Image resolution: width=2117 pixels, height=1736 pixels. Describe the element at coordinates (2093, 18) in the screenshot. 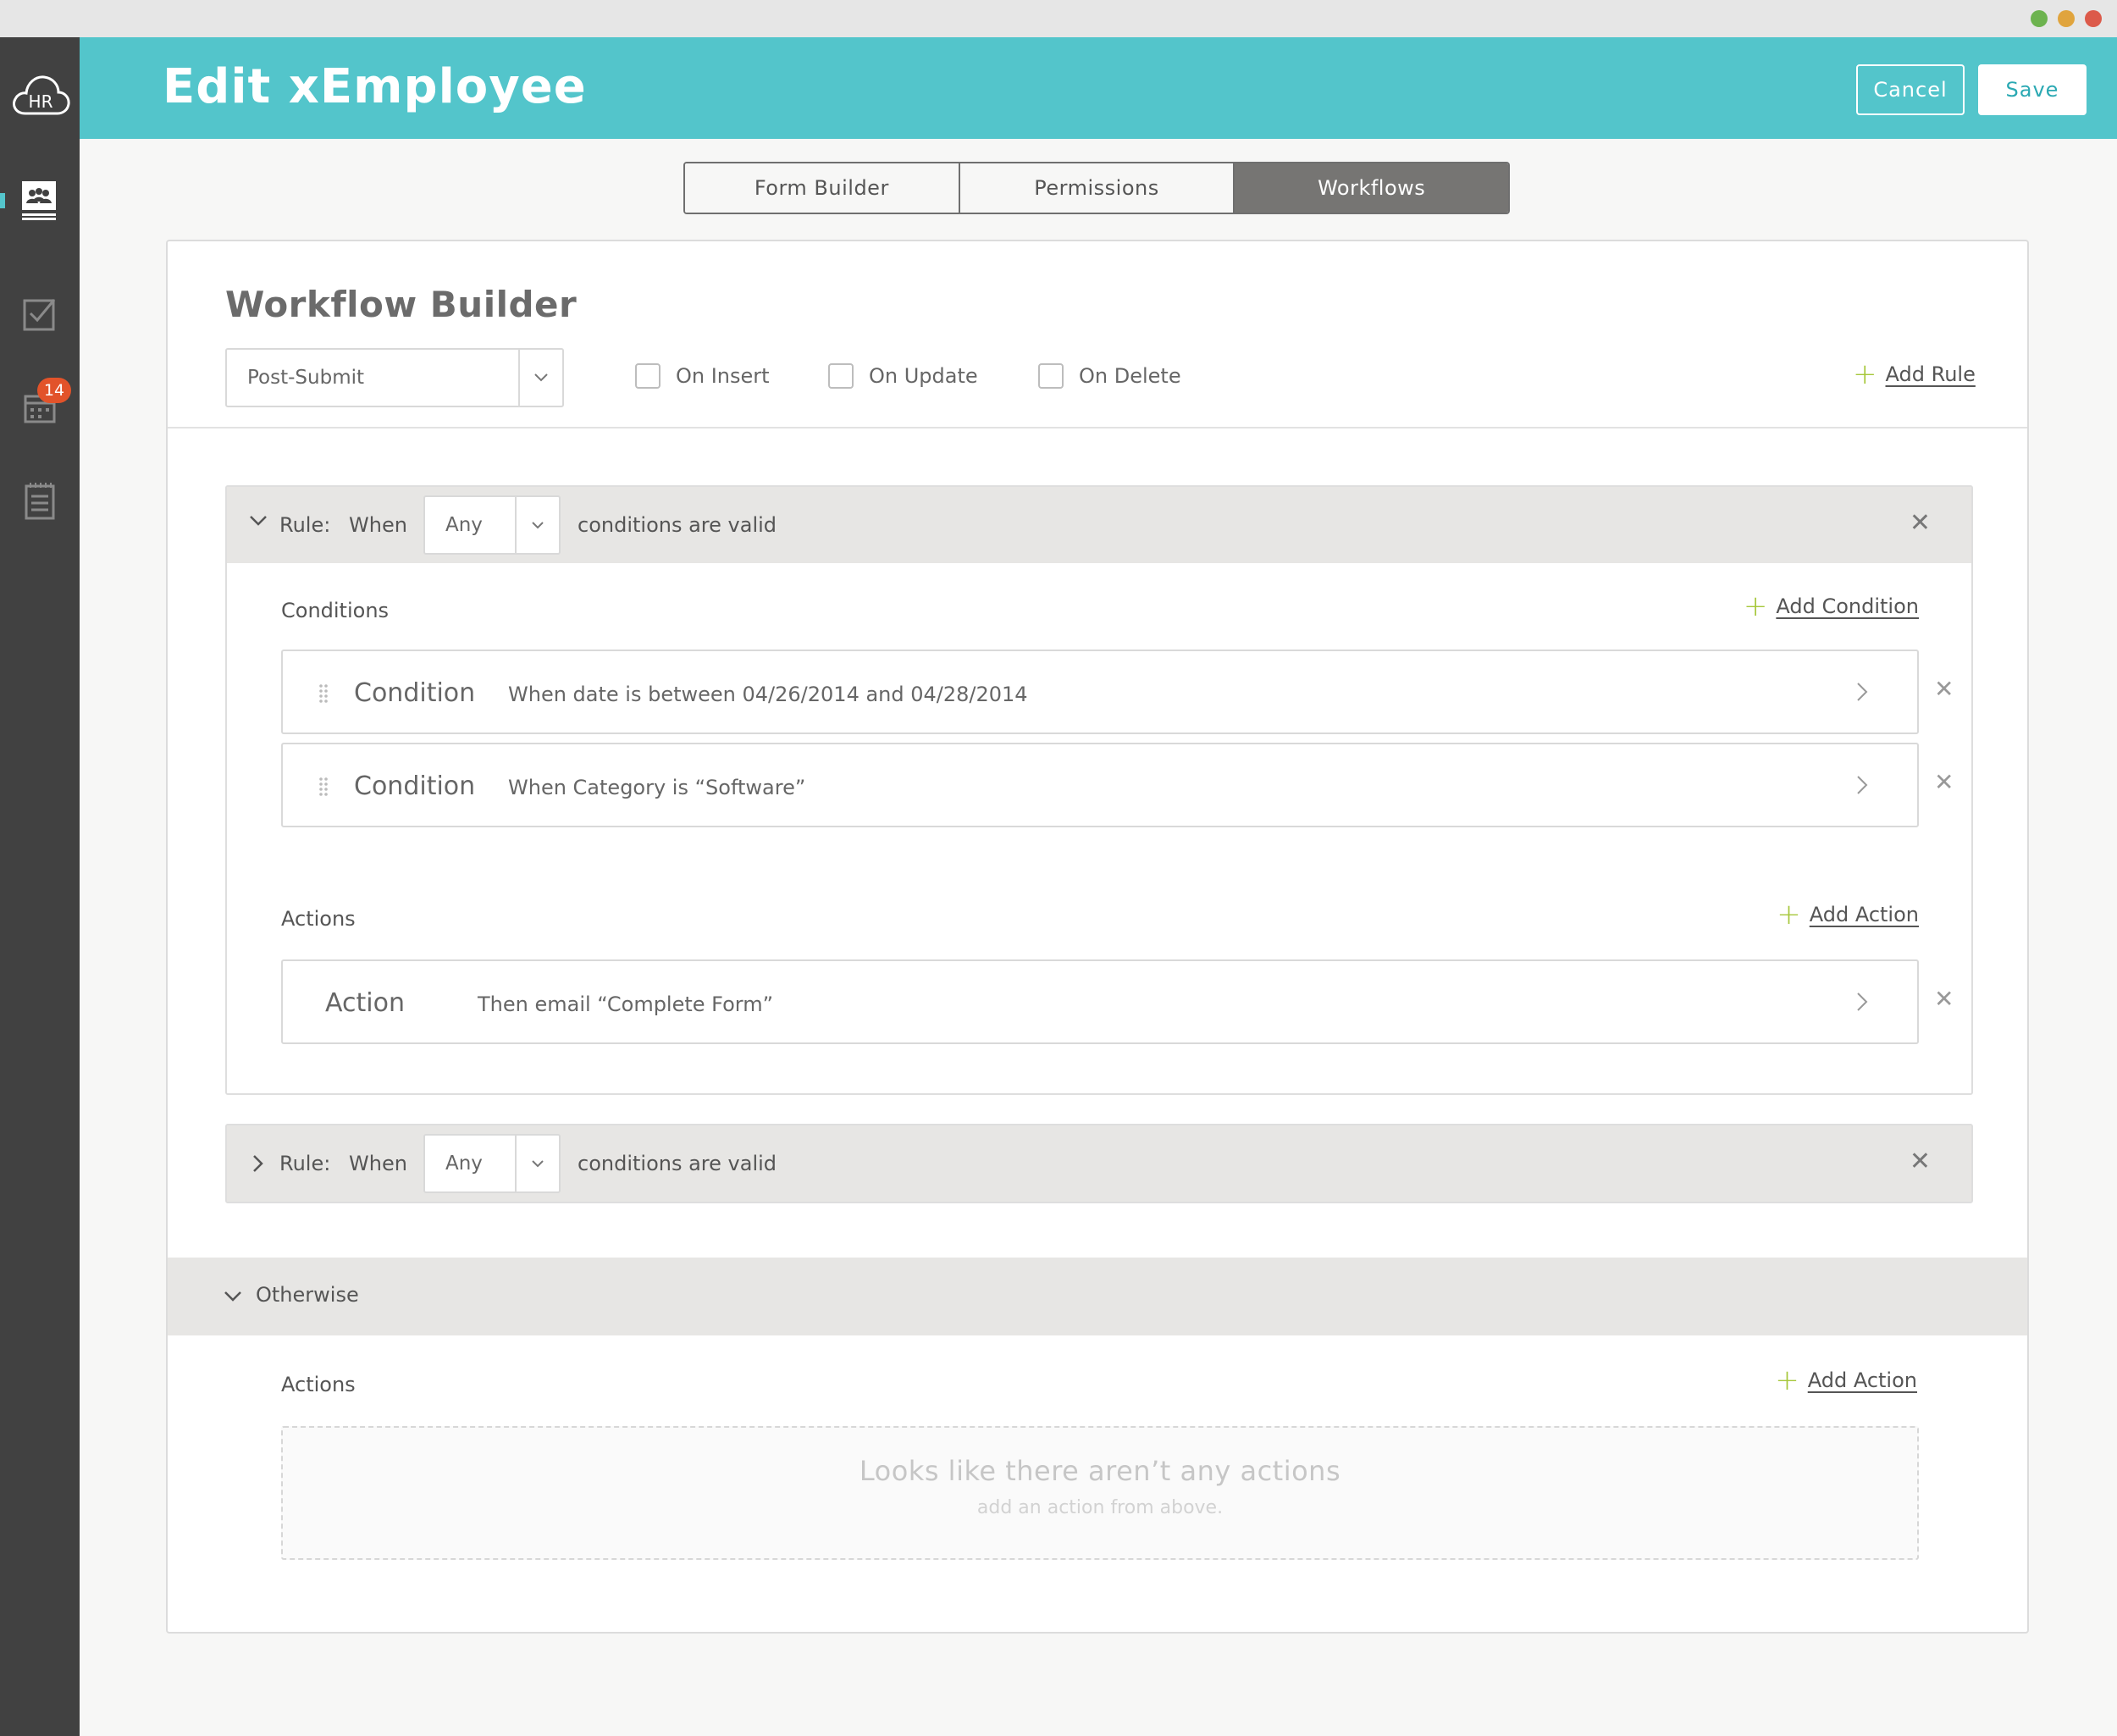

I see `window-close-button` at that location.